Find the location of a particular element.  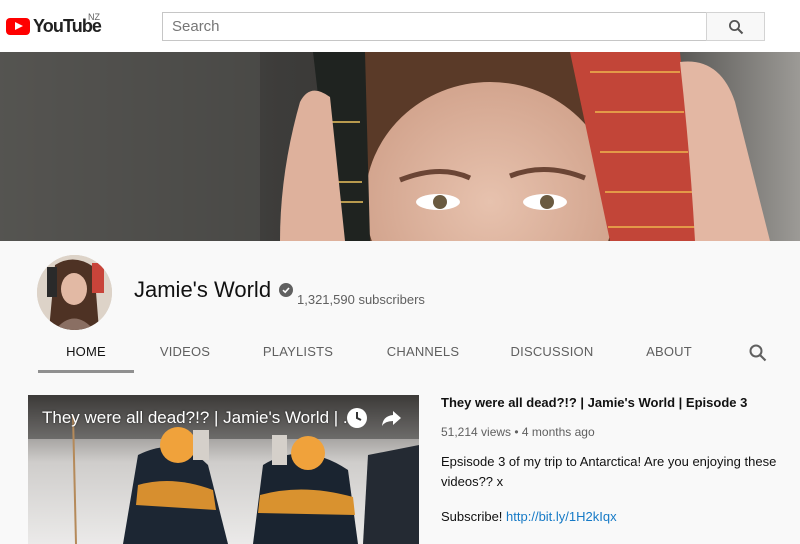

subscriber-count: 1,321,590 subscribers is located at coordinates (361, 299).